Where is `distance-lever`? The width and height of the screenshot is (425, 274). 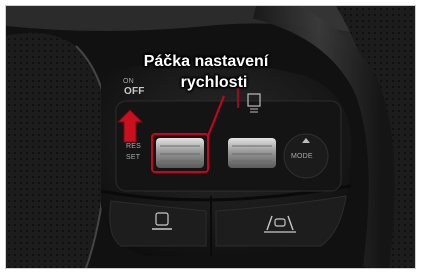
distance-lever is located at coordinates (252, 153).